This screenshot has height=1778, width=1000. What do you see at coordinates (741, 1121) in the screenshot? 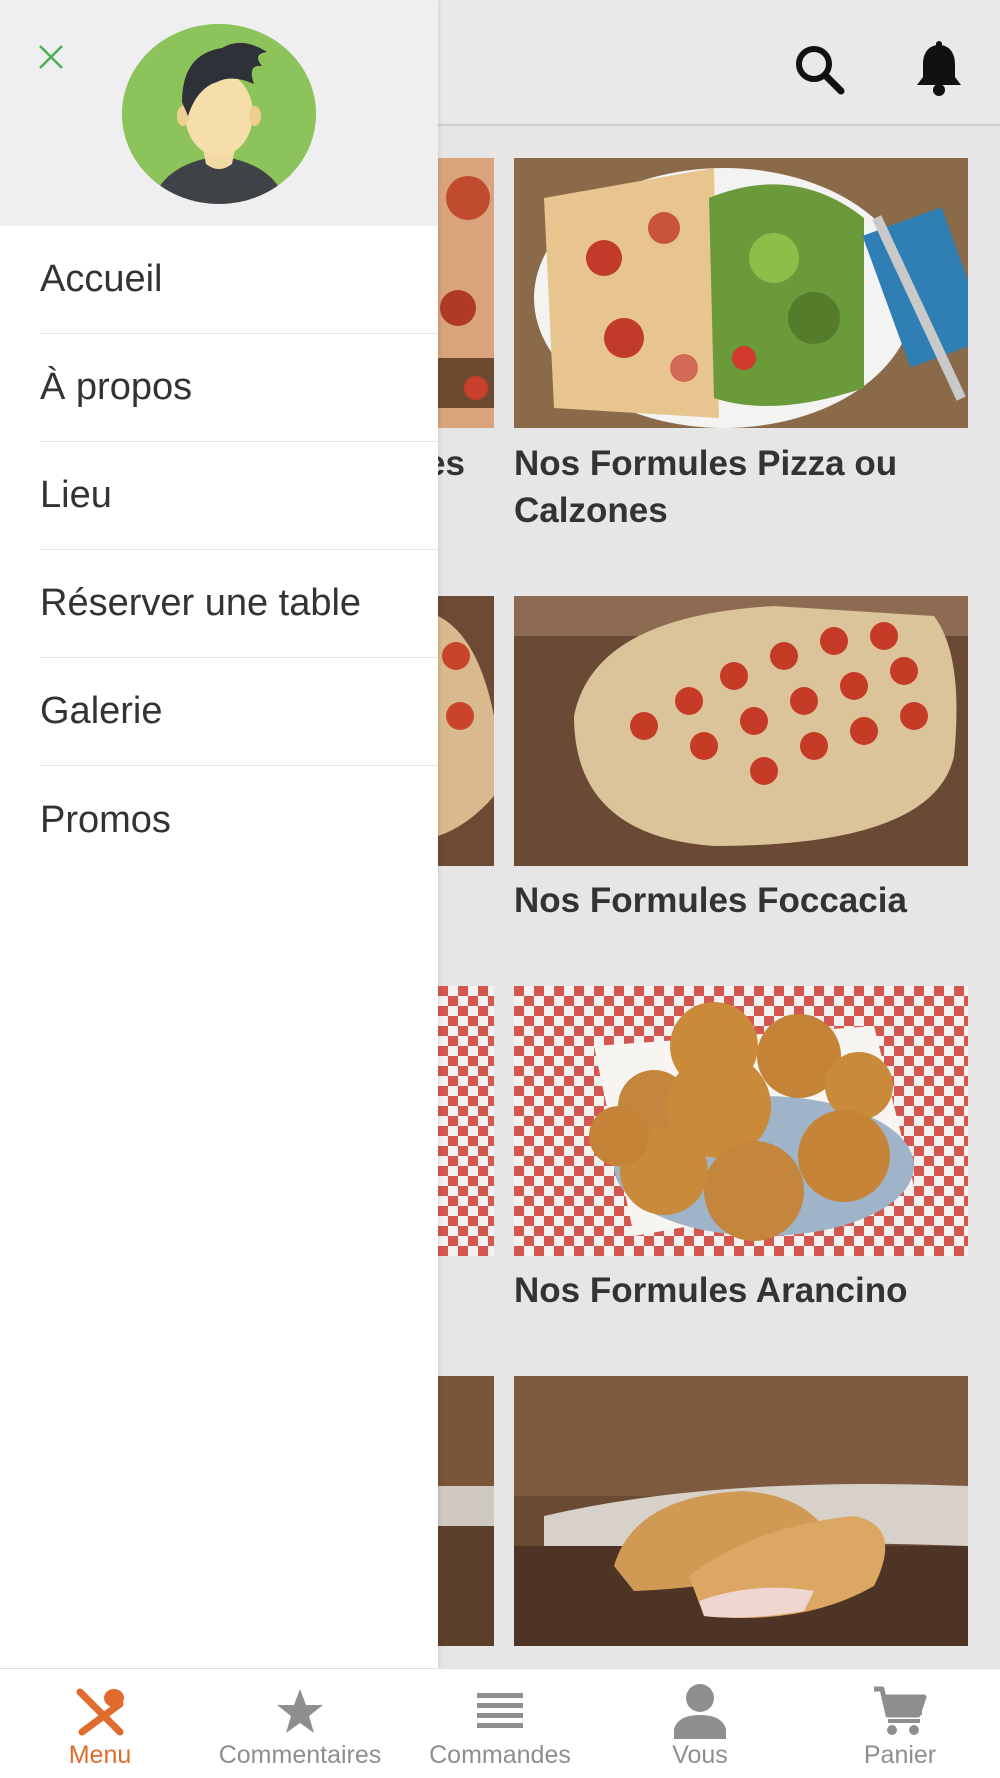
I see `card-image-arancino` at bounding box center [741, 1121].